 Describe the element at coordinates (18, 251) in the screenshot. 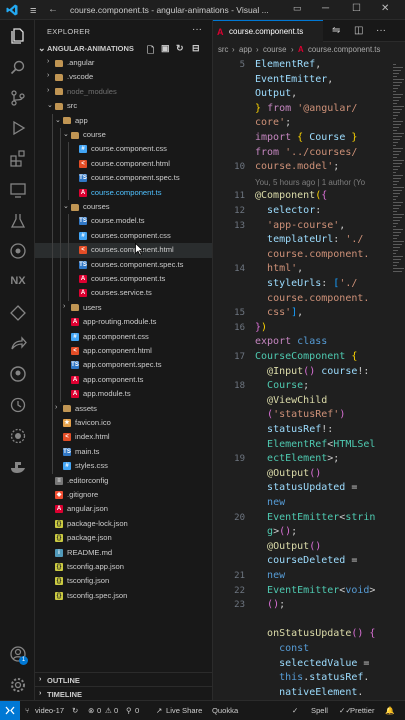

I see `docker-icon` at that location.